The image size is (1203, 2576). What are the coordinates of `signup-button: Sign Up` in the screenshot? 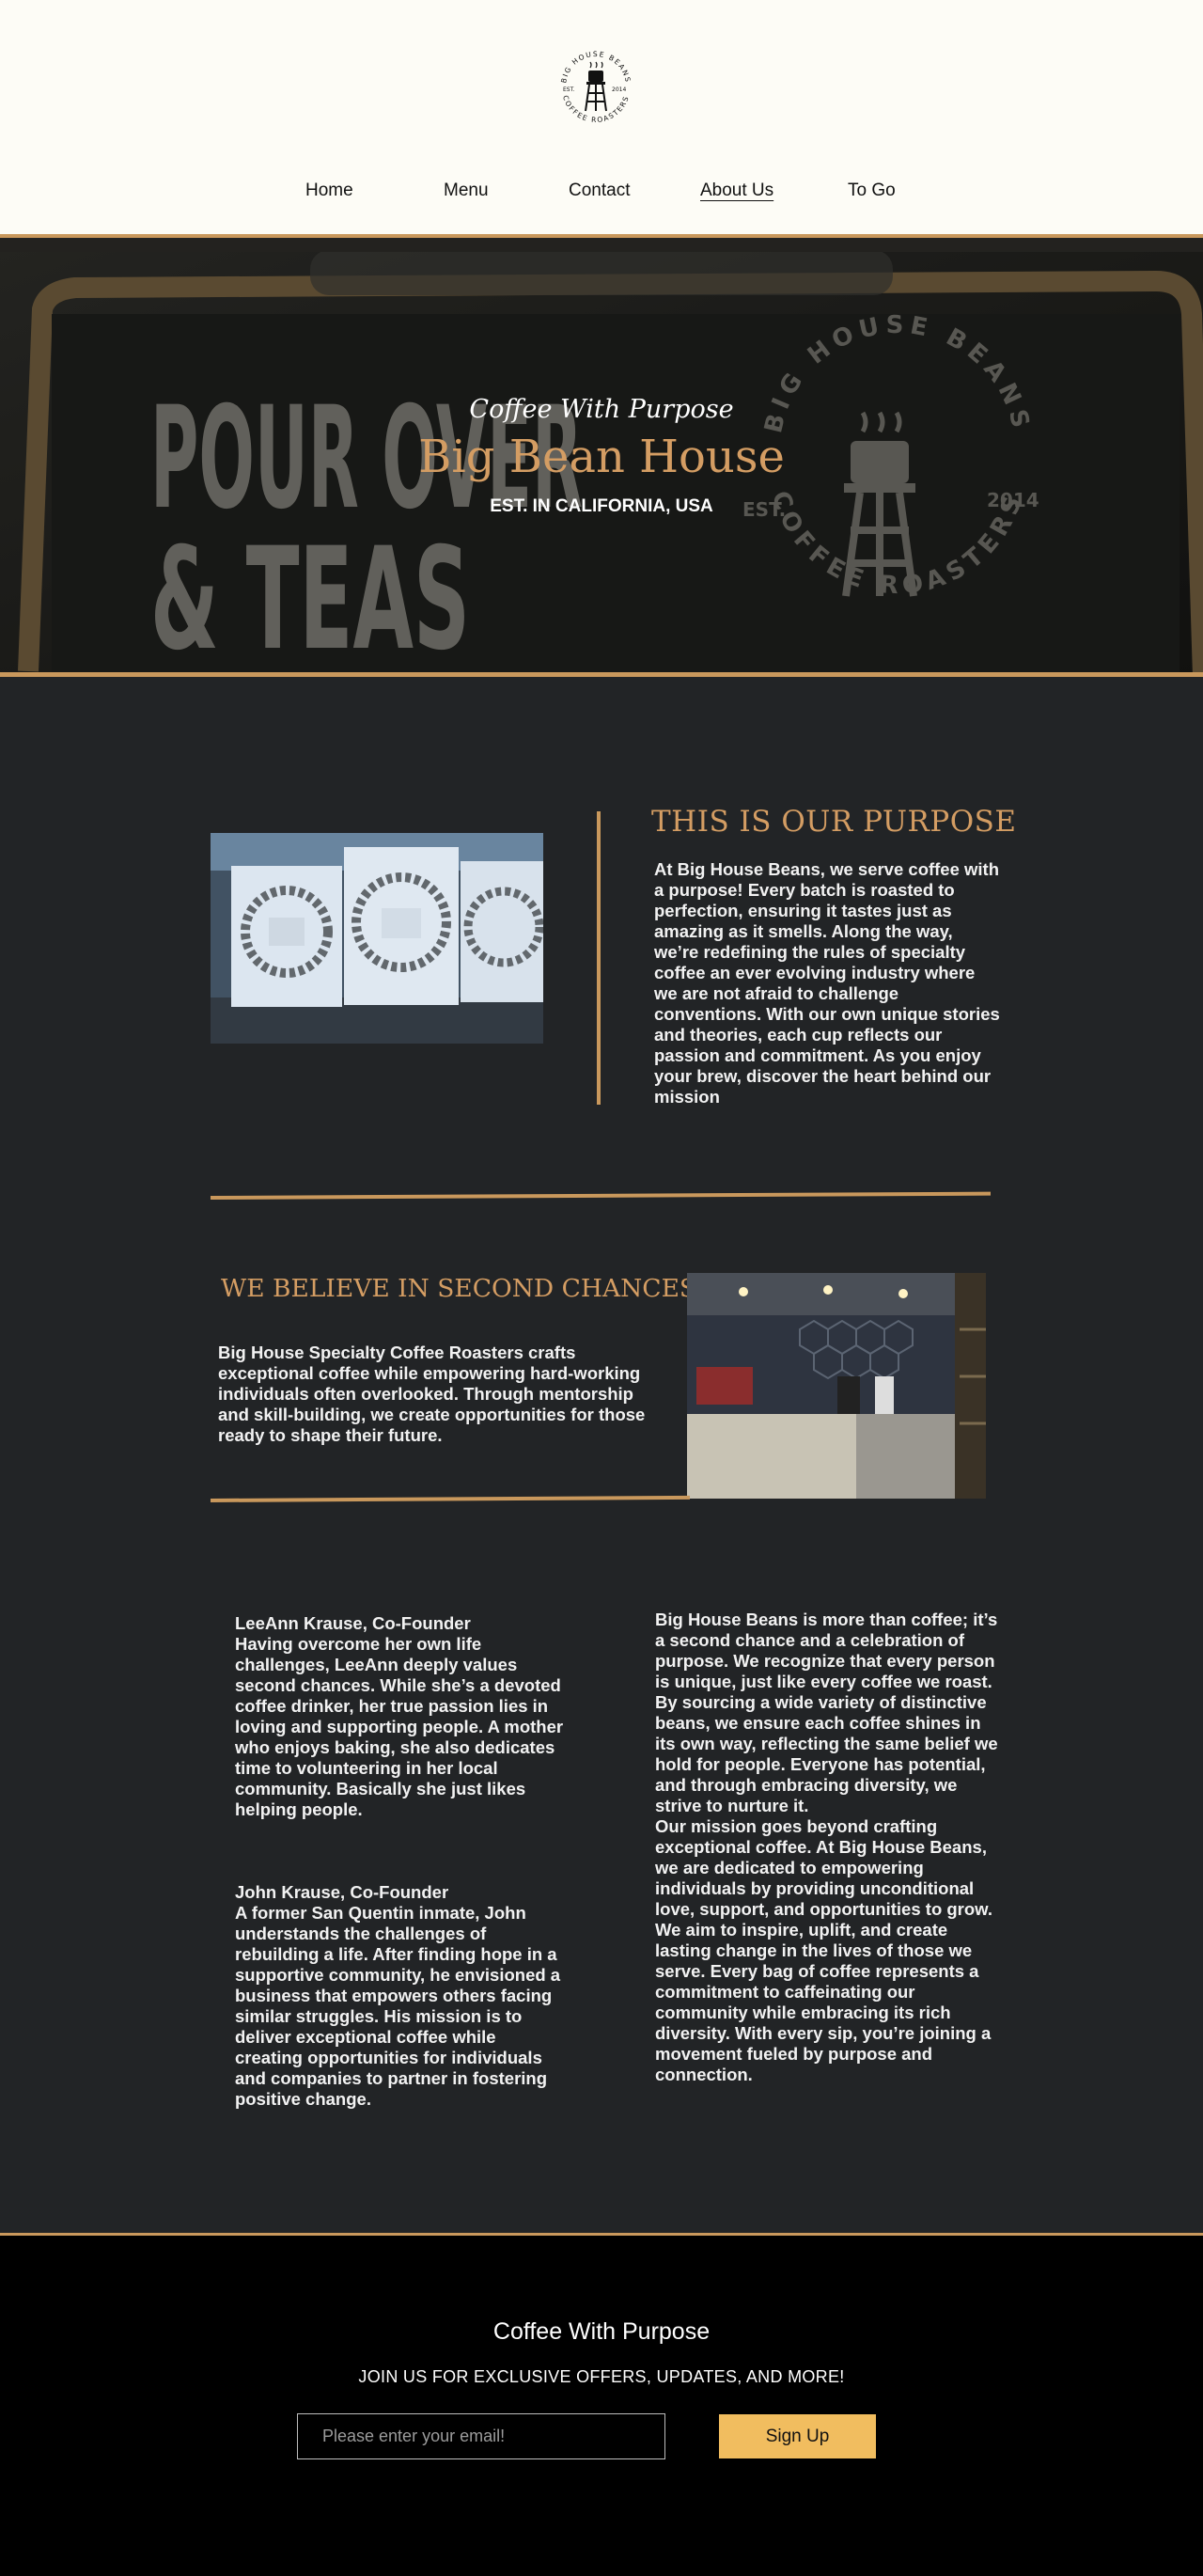 It's located at (797, 2436).